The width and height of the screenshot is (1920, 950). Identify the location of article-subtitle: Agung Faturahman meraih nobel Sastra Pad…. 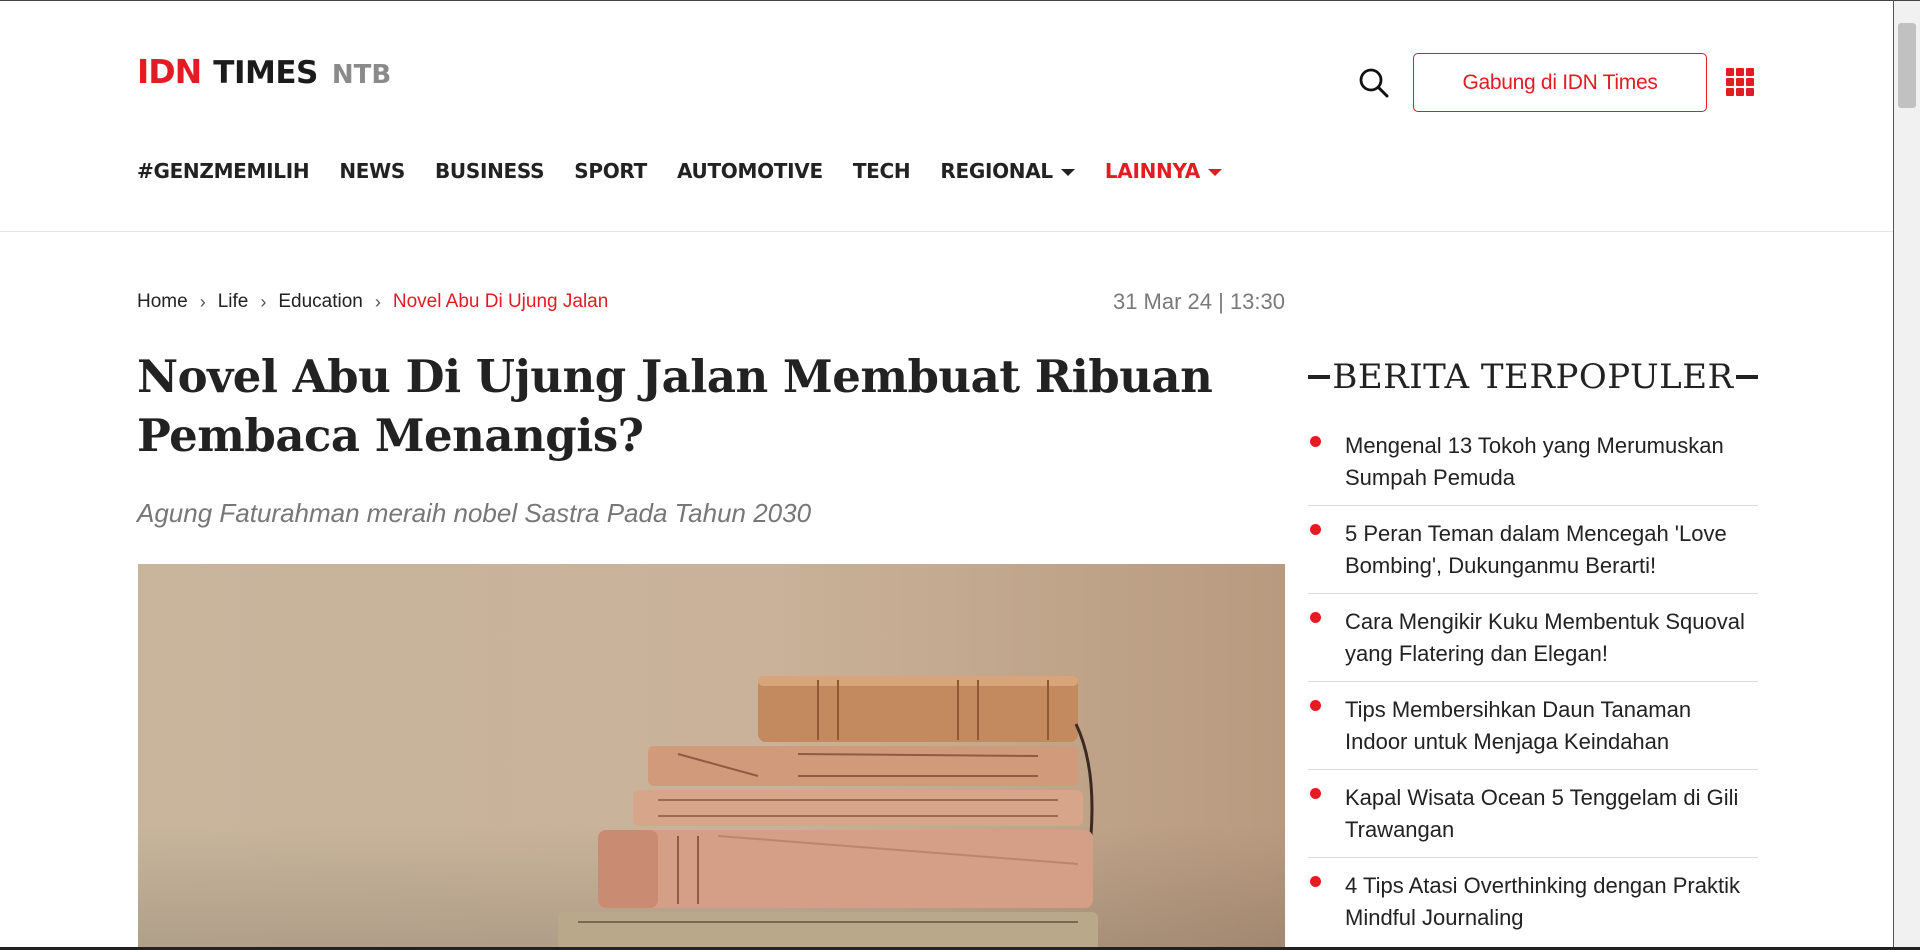
(474, 513).